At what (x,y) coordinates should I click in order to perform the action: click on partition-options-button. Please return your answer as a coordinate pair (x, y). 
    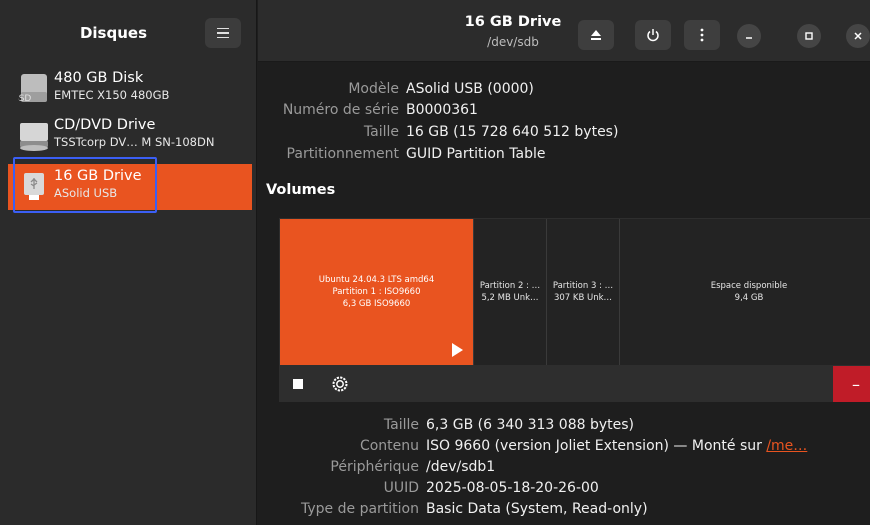
    Looking at the image, I should click on (340, 384).